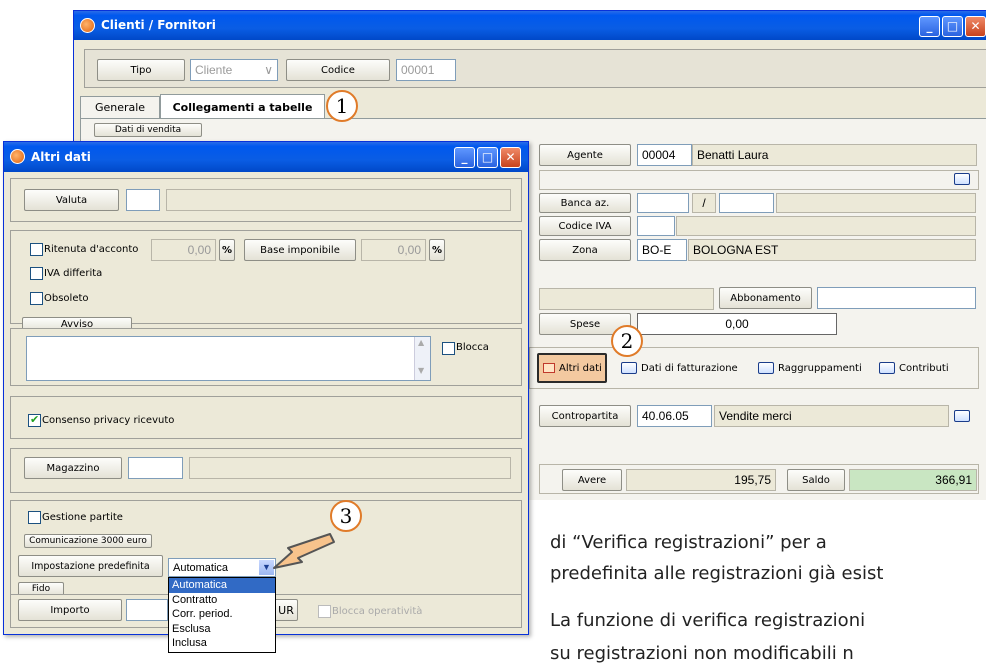 This screenshot has width=986, height=664. Describe the element at coordinates (662, 250) in the screenshot. I see `zona-code-field: BO-E` at that location.